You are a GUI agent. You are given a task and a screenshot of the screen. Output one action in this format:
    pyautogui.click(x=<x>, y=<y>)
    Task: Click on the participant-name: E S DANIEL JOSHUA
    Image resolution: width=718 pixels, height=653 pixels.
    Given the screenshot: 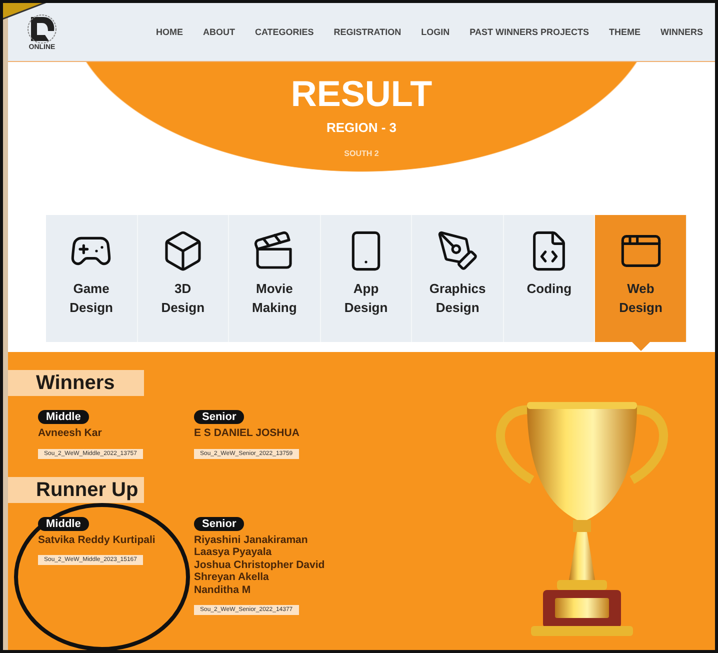 What is the action you would take?
    pyautogui.click(x=247, y=433)
    